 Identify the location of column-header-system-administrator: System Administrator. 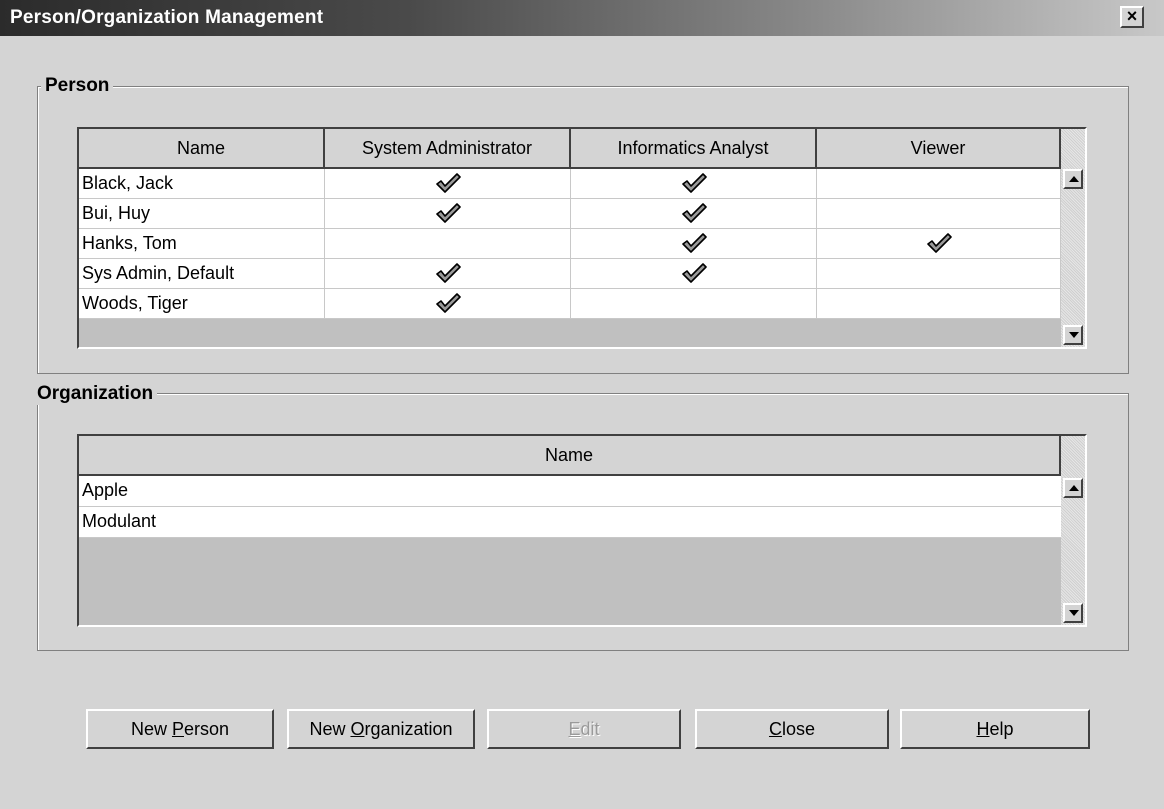
(448, 149).